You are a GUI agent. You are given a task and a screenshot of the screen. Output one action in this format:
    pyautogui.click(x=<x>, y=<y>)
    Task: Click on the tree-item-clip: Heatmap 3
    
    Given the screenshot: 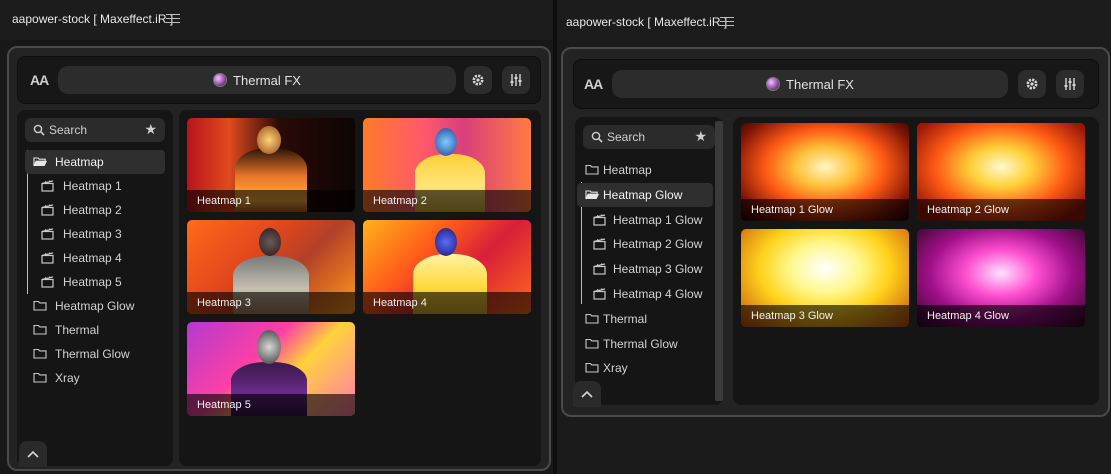 What is the action you would take?
    pyautogui.click(x=95, y=234)
    